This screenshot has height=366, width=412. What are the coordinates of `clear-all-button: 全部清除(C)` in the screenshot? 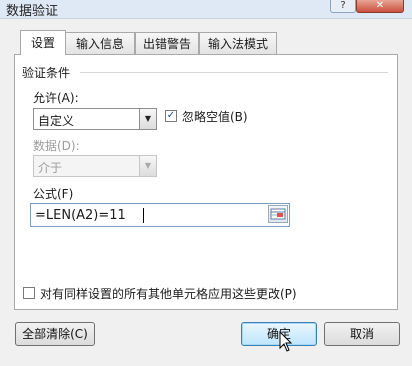 It's located at (55, 334).